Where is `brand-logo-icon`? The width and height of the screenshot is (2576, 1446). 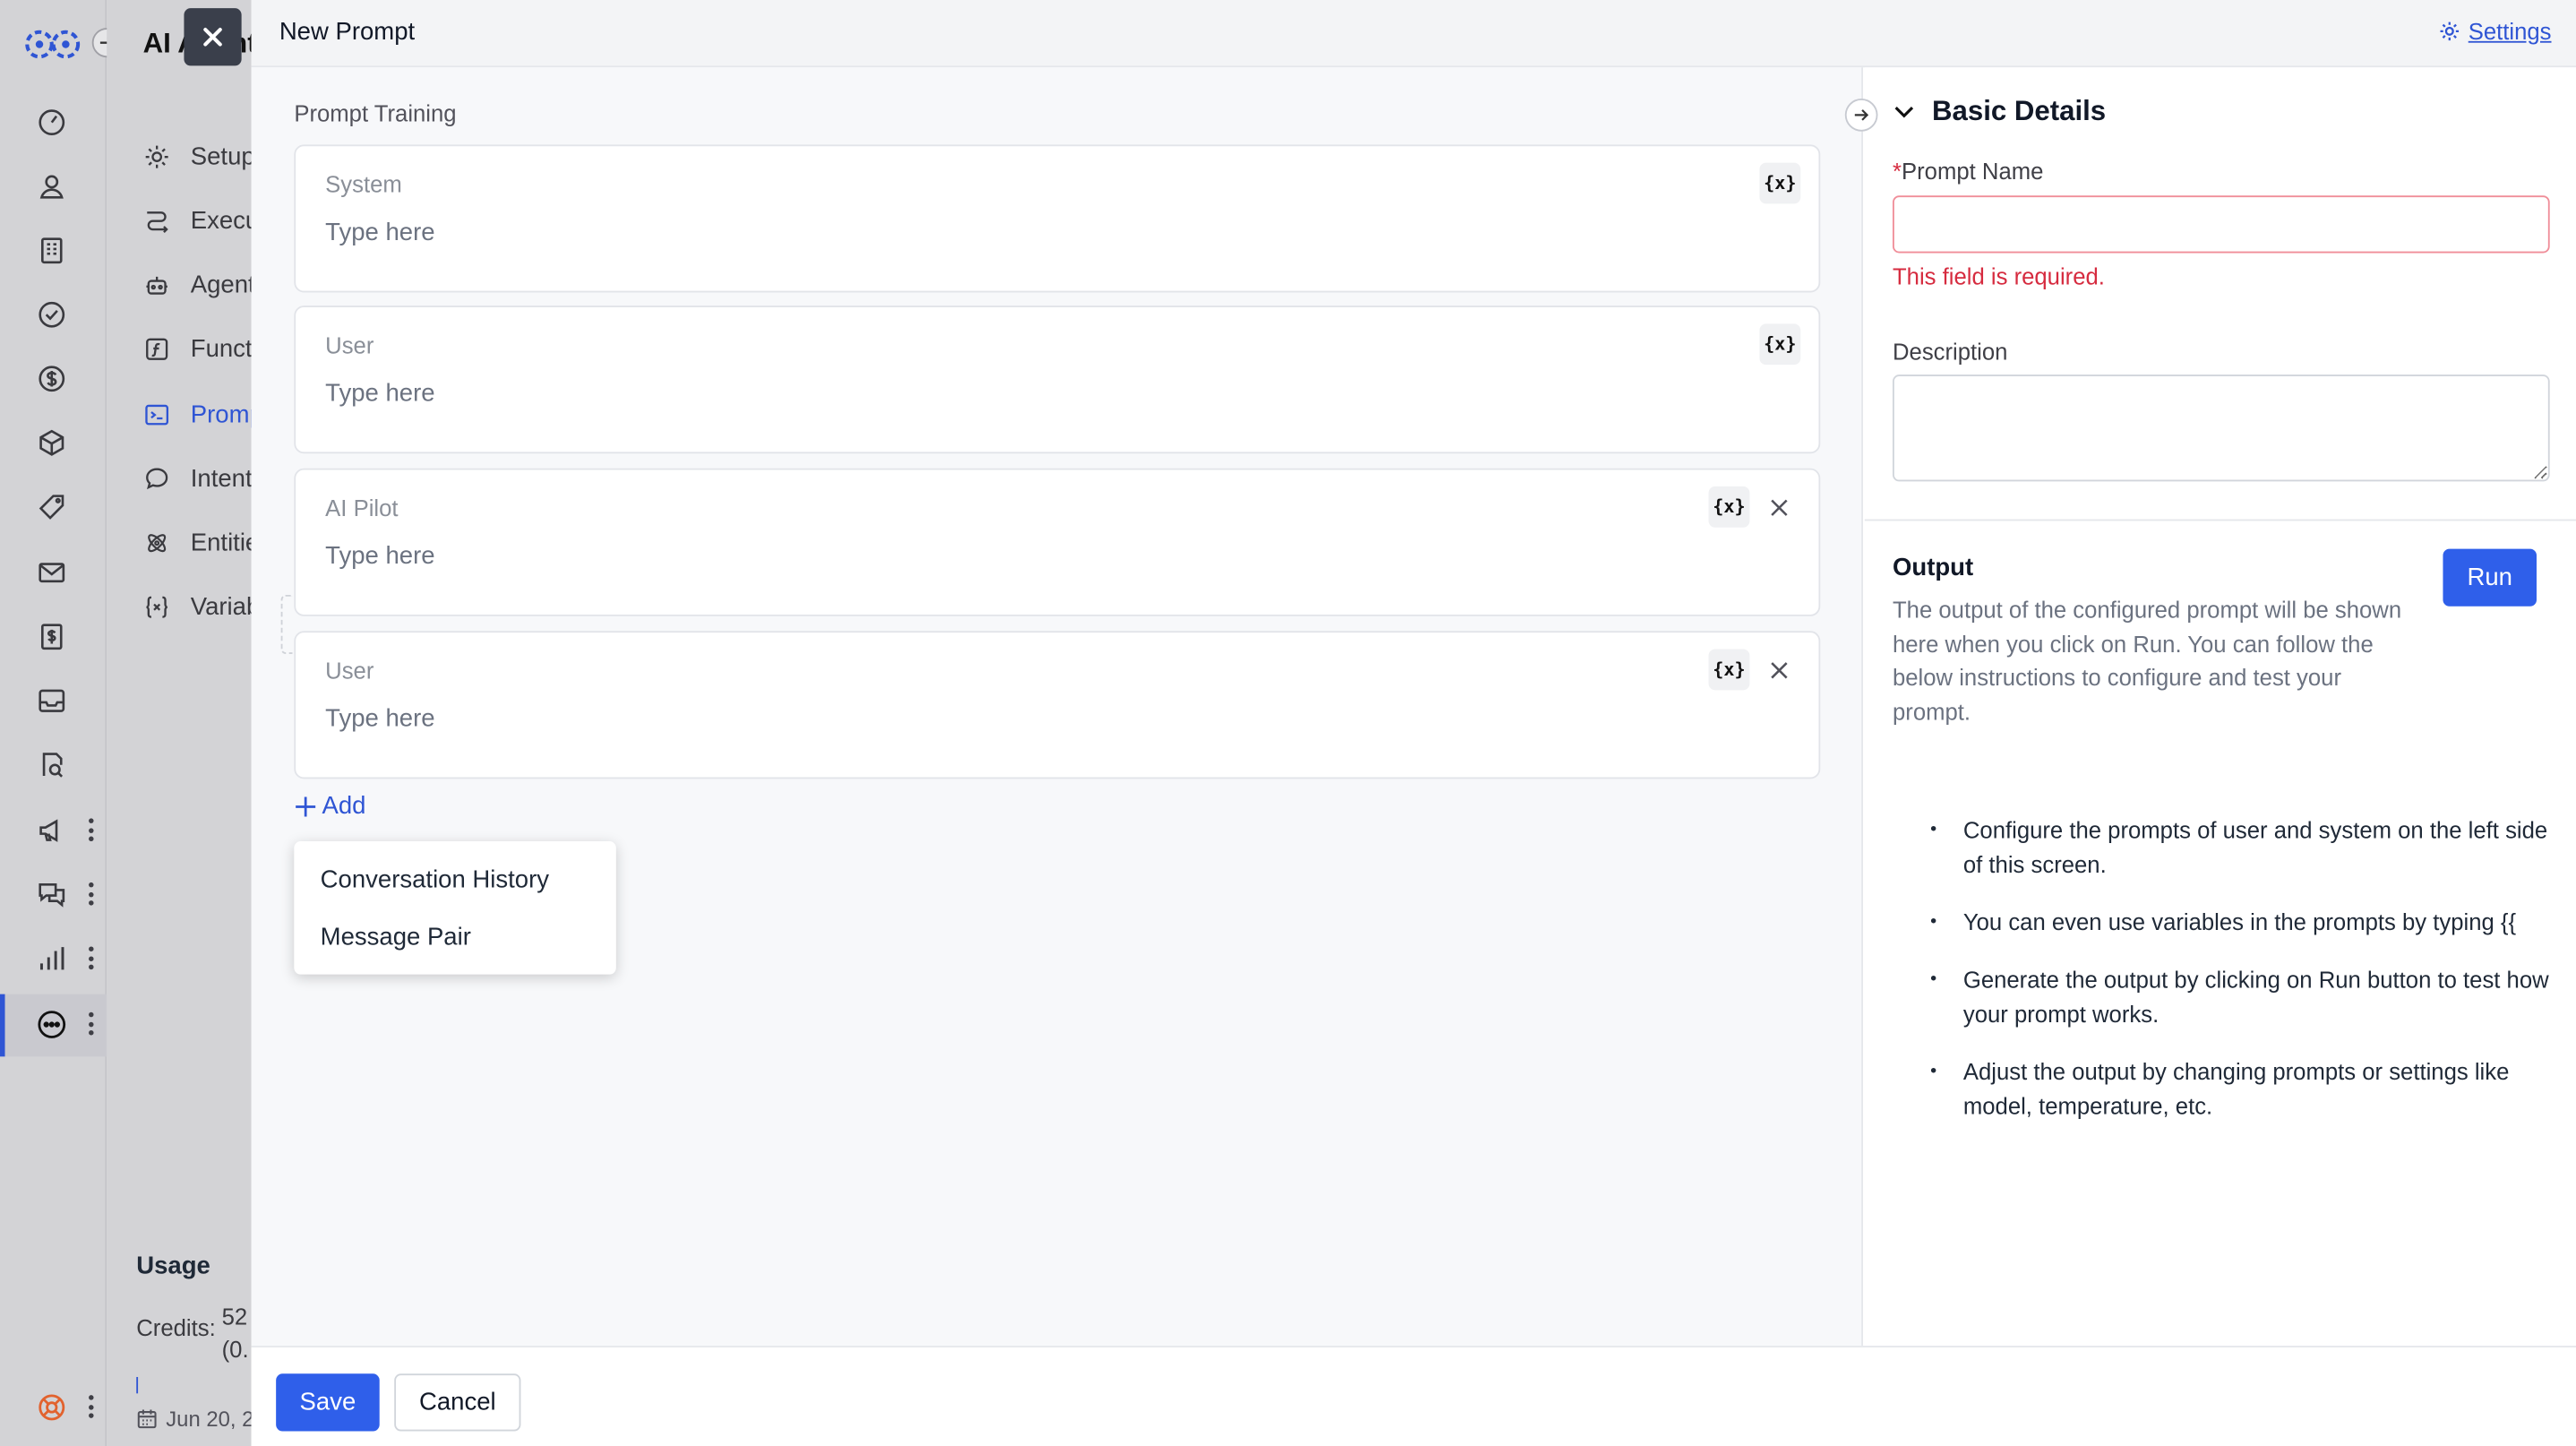
brand-logo-icon is located at coordinates (52, 48).